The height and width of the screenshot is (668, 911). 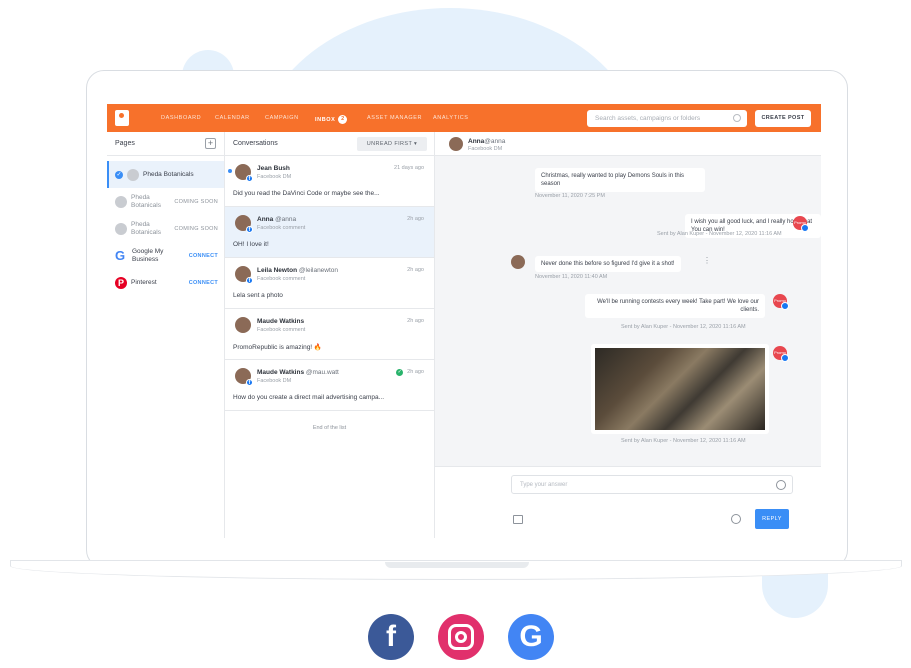 What do you see at coordinates (282, 118) in the screenshot?
I see `nav-campaign: CAMPAIGN` at bounding box center [282, 118].